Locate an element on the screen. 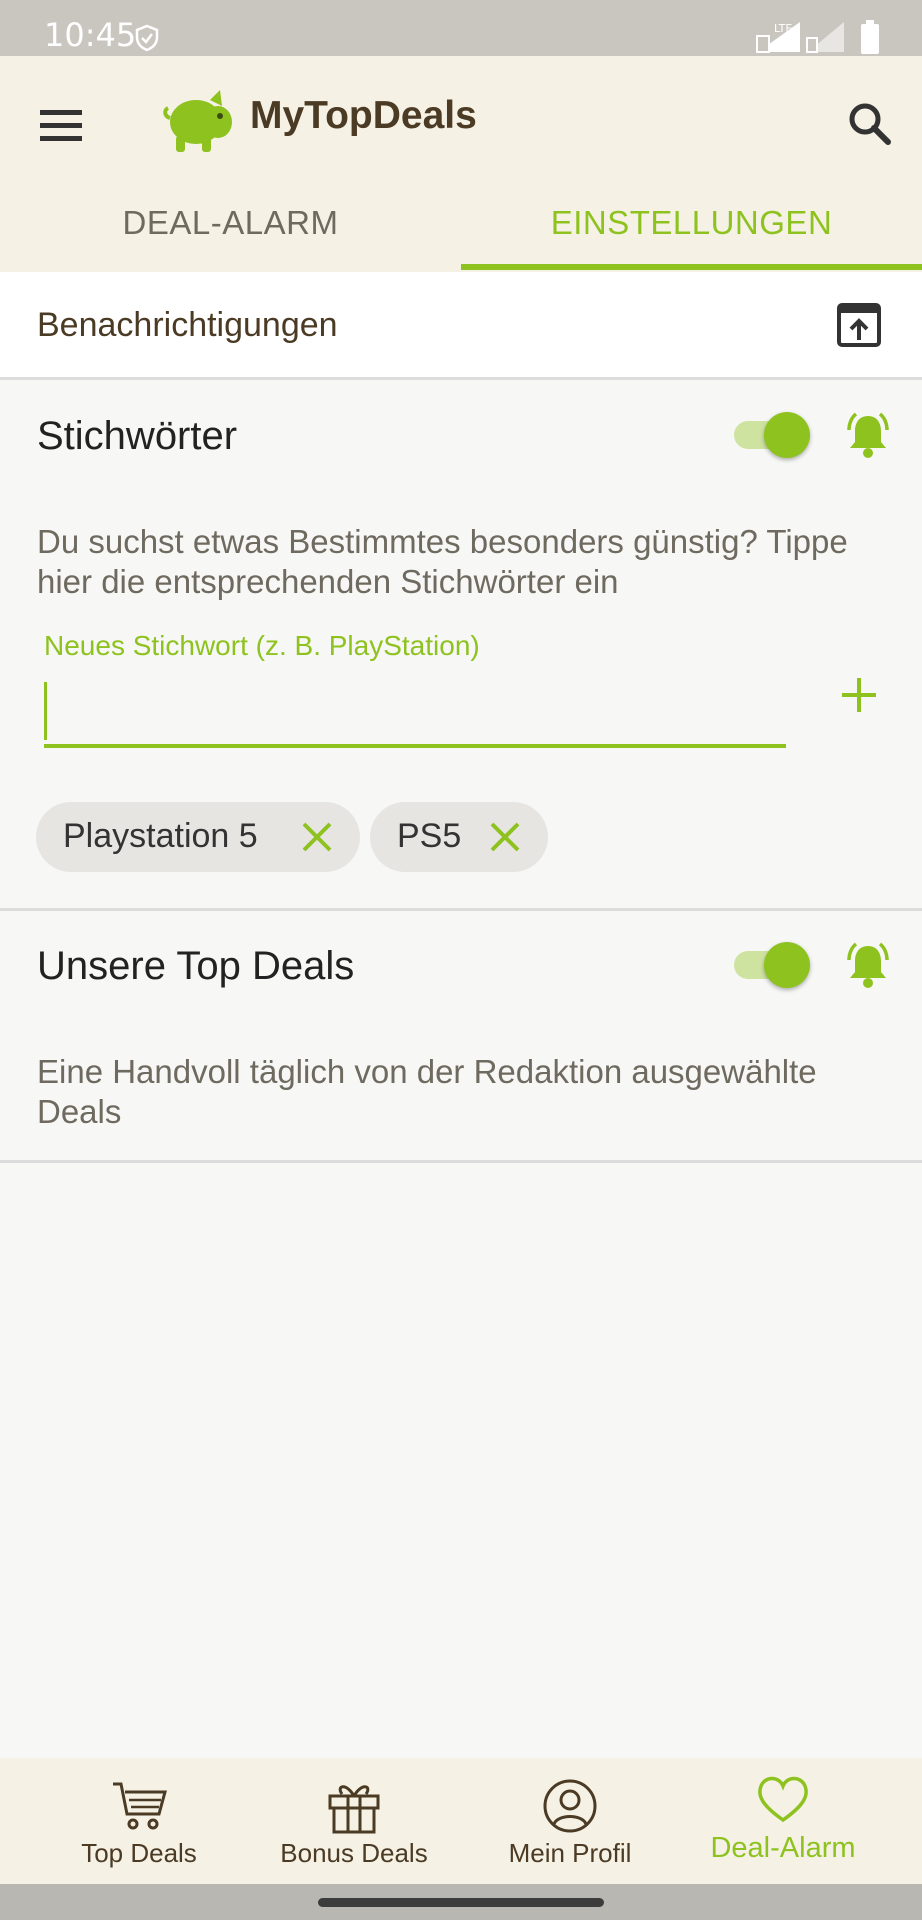  nav-label: Mein Profil is located at coordinates (570, 1853).